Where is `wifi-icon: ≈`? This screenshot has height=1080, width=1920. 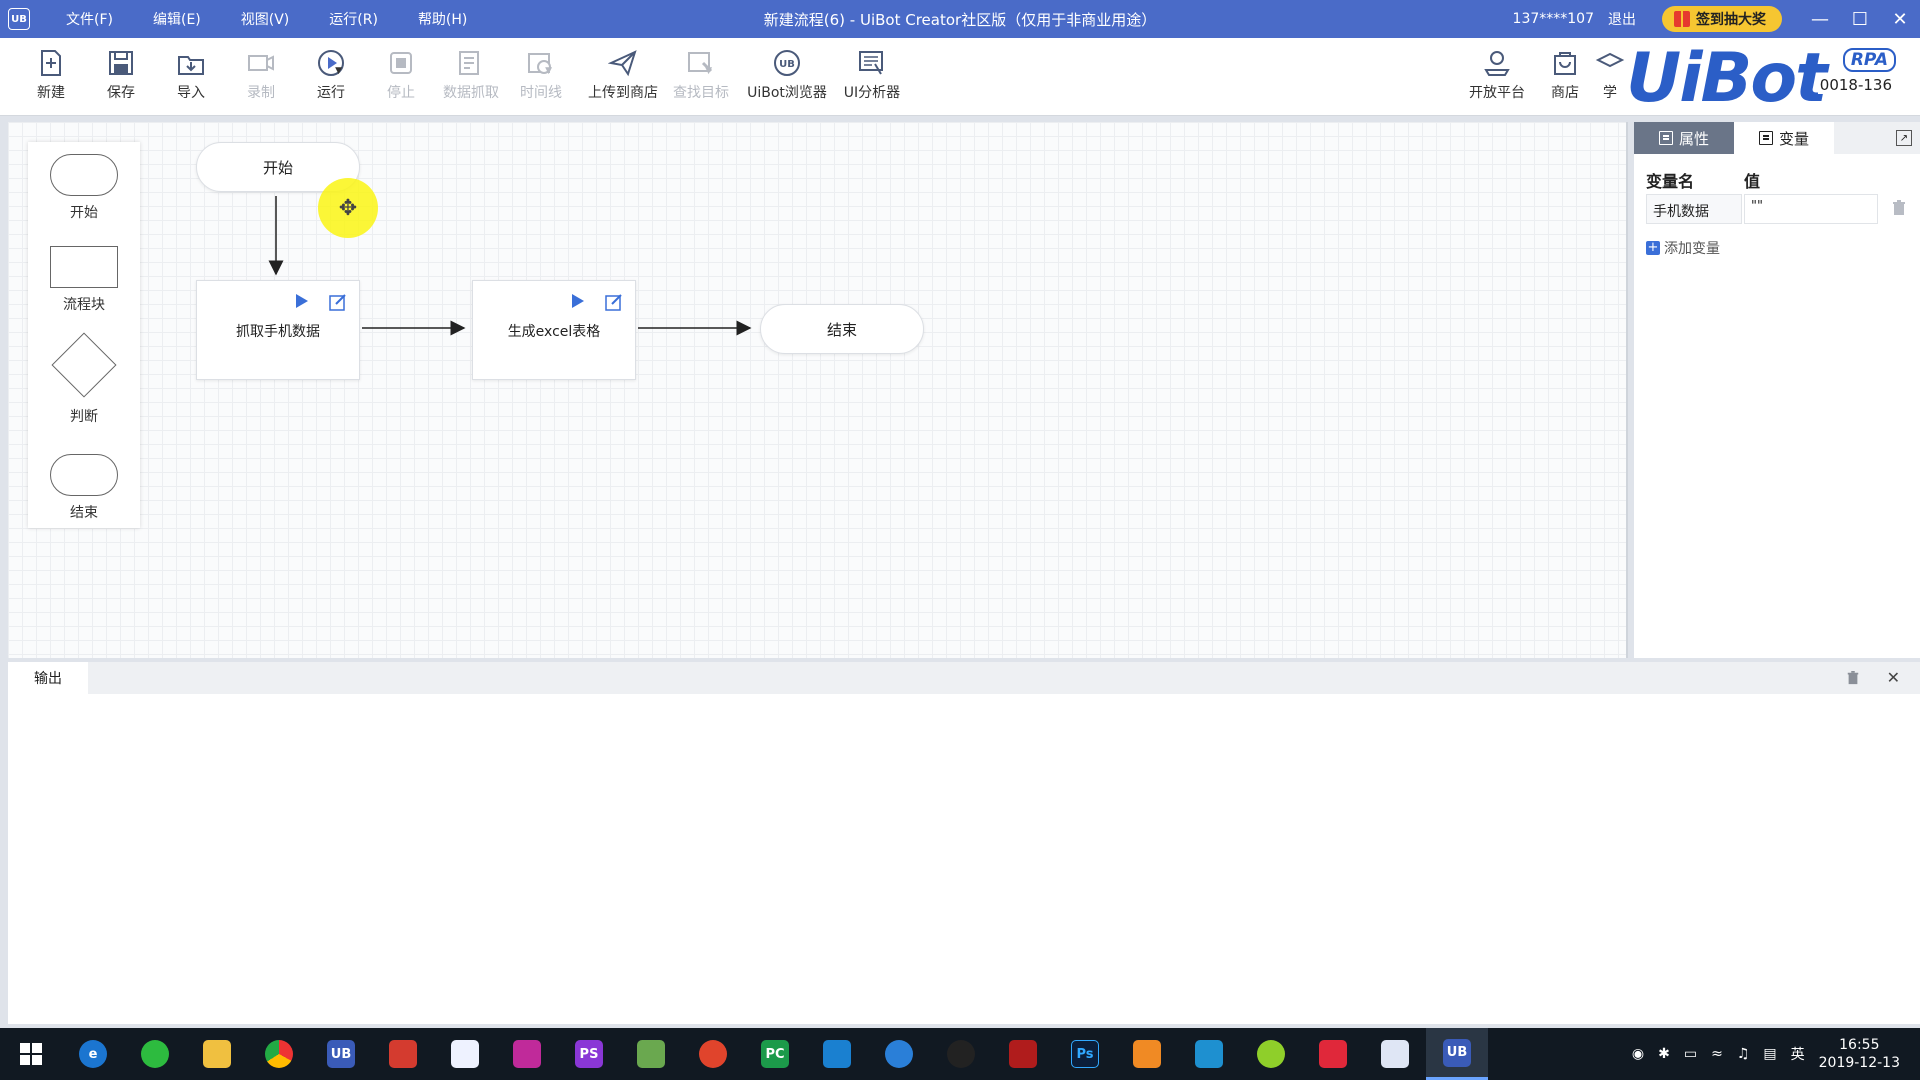
wifi-icon: ≈ is located at coordinates (1717, 1054).